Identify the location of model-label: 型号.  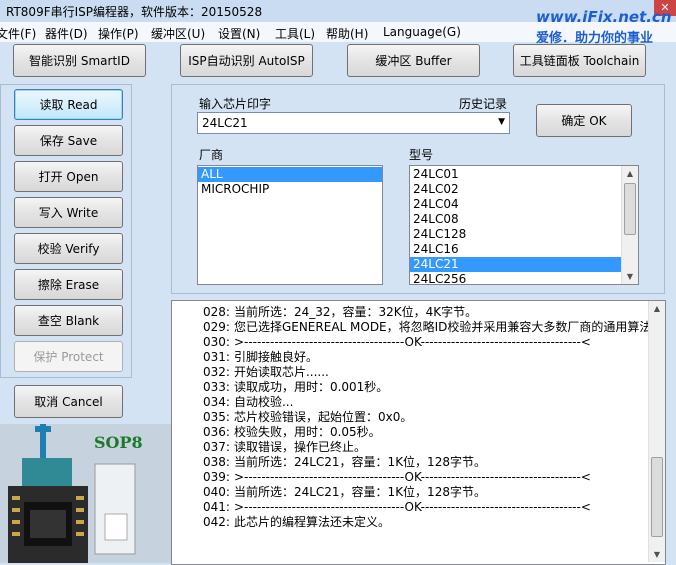
(421, 155).